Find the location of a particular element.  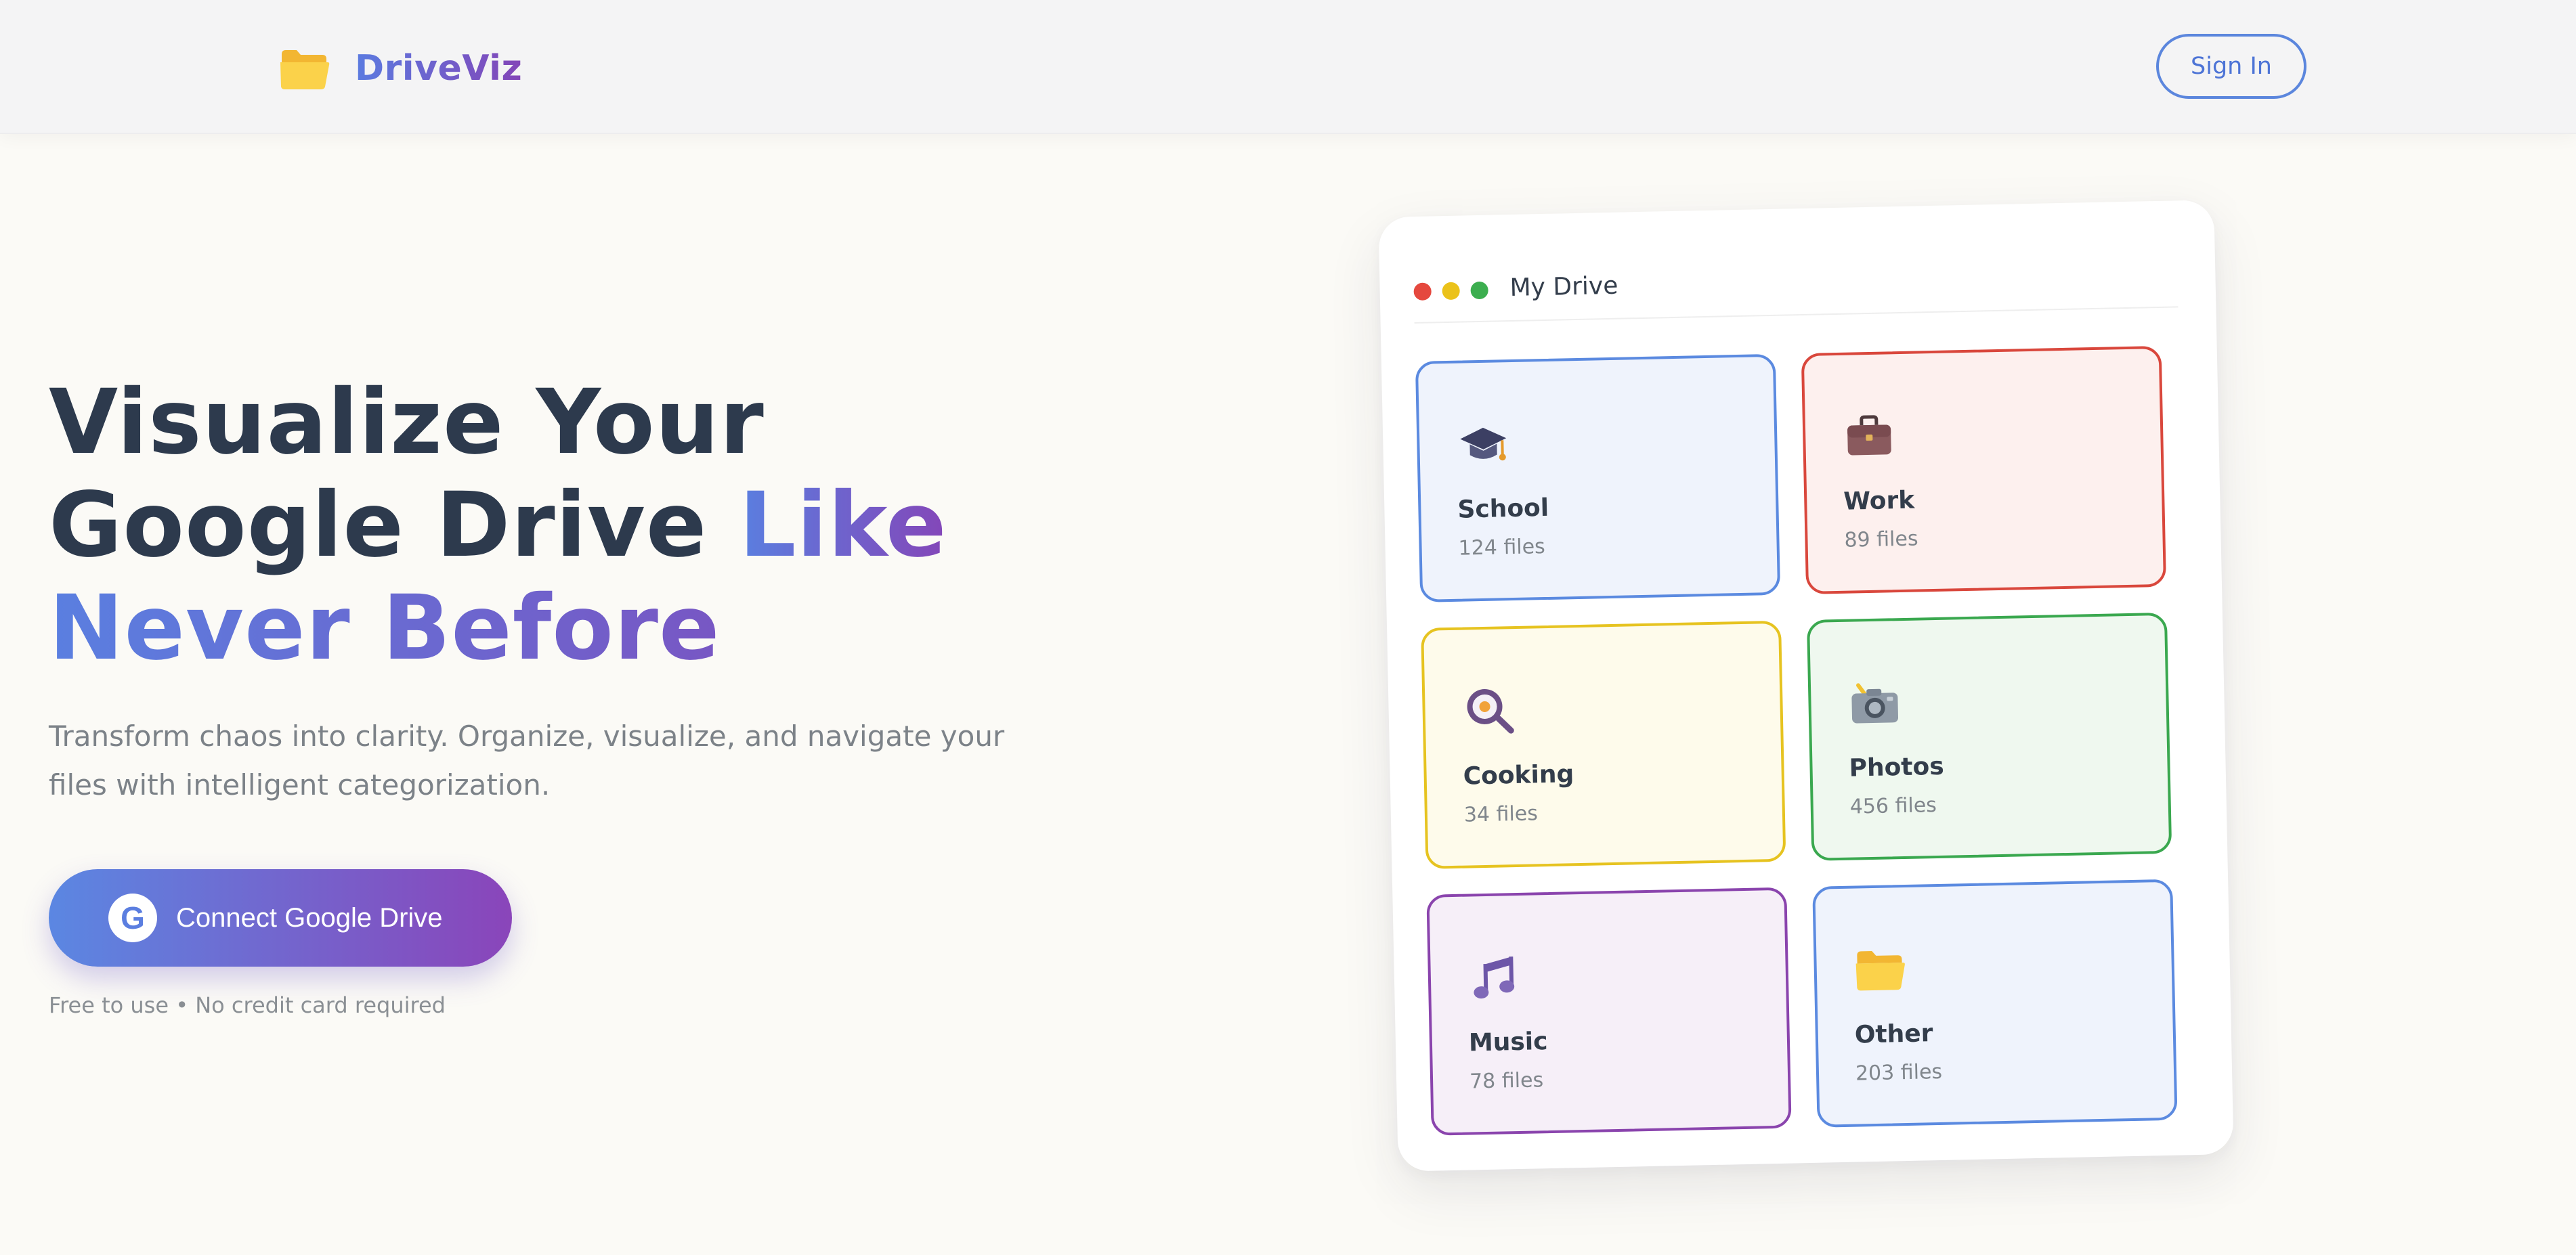

folder-card-school: School 124 files is located at coordinates (1598, 478).